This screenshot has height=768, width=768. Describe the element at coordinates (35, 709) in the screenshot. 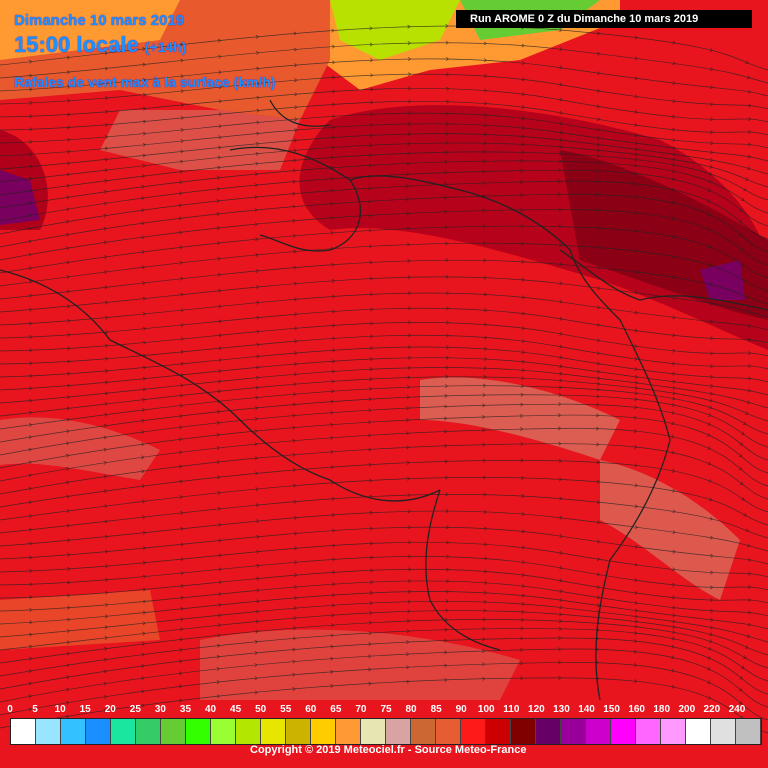

I see `legend-label: 5` at that location.